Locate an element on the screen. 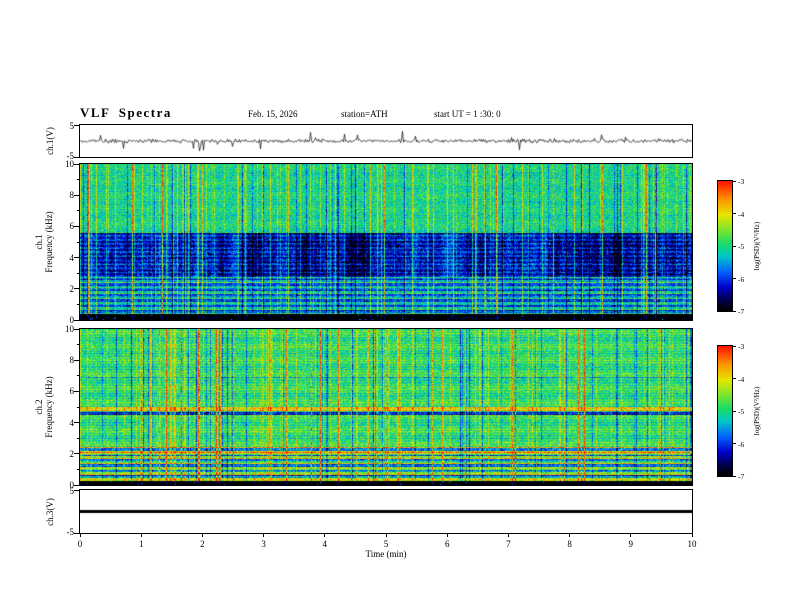 This screenshot has height=612, width=792. ch2-spec-ylabel: ch.2 Frequency (kHz) is located at coordinates (44, 406).